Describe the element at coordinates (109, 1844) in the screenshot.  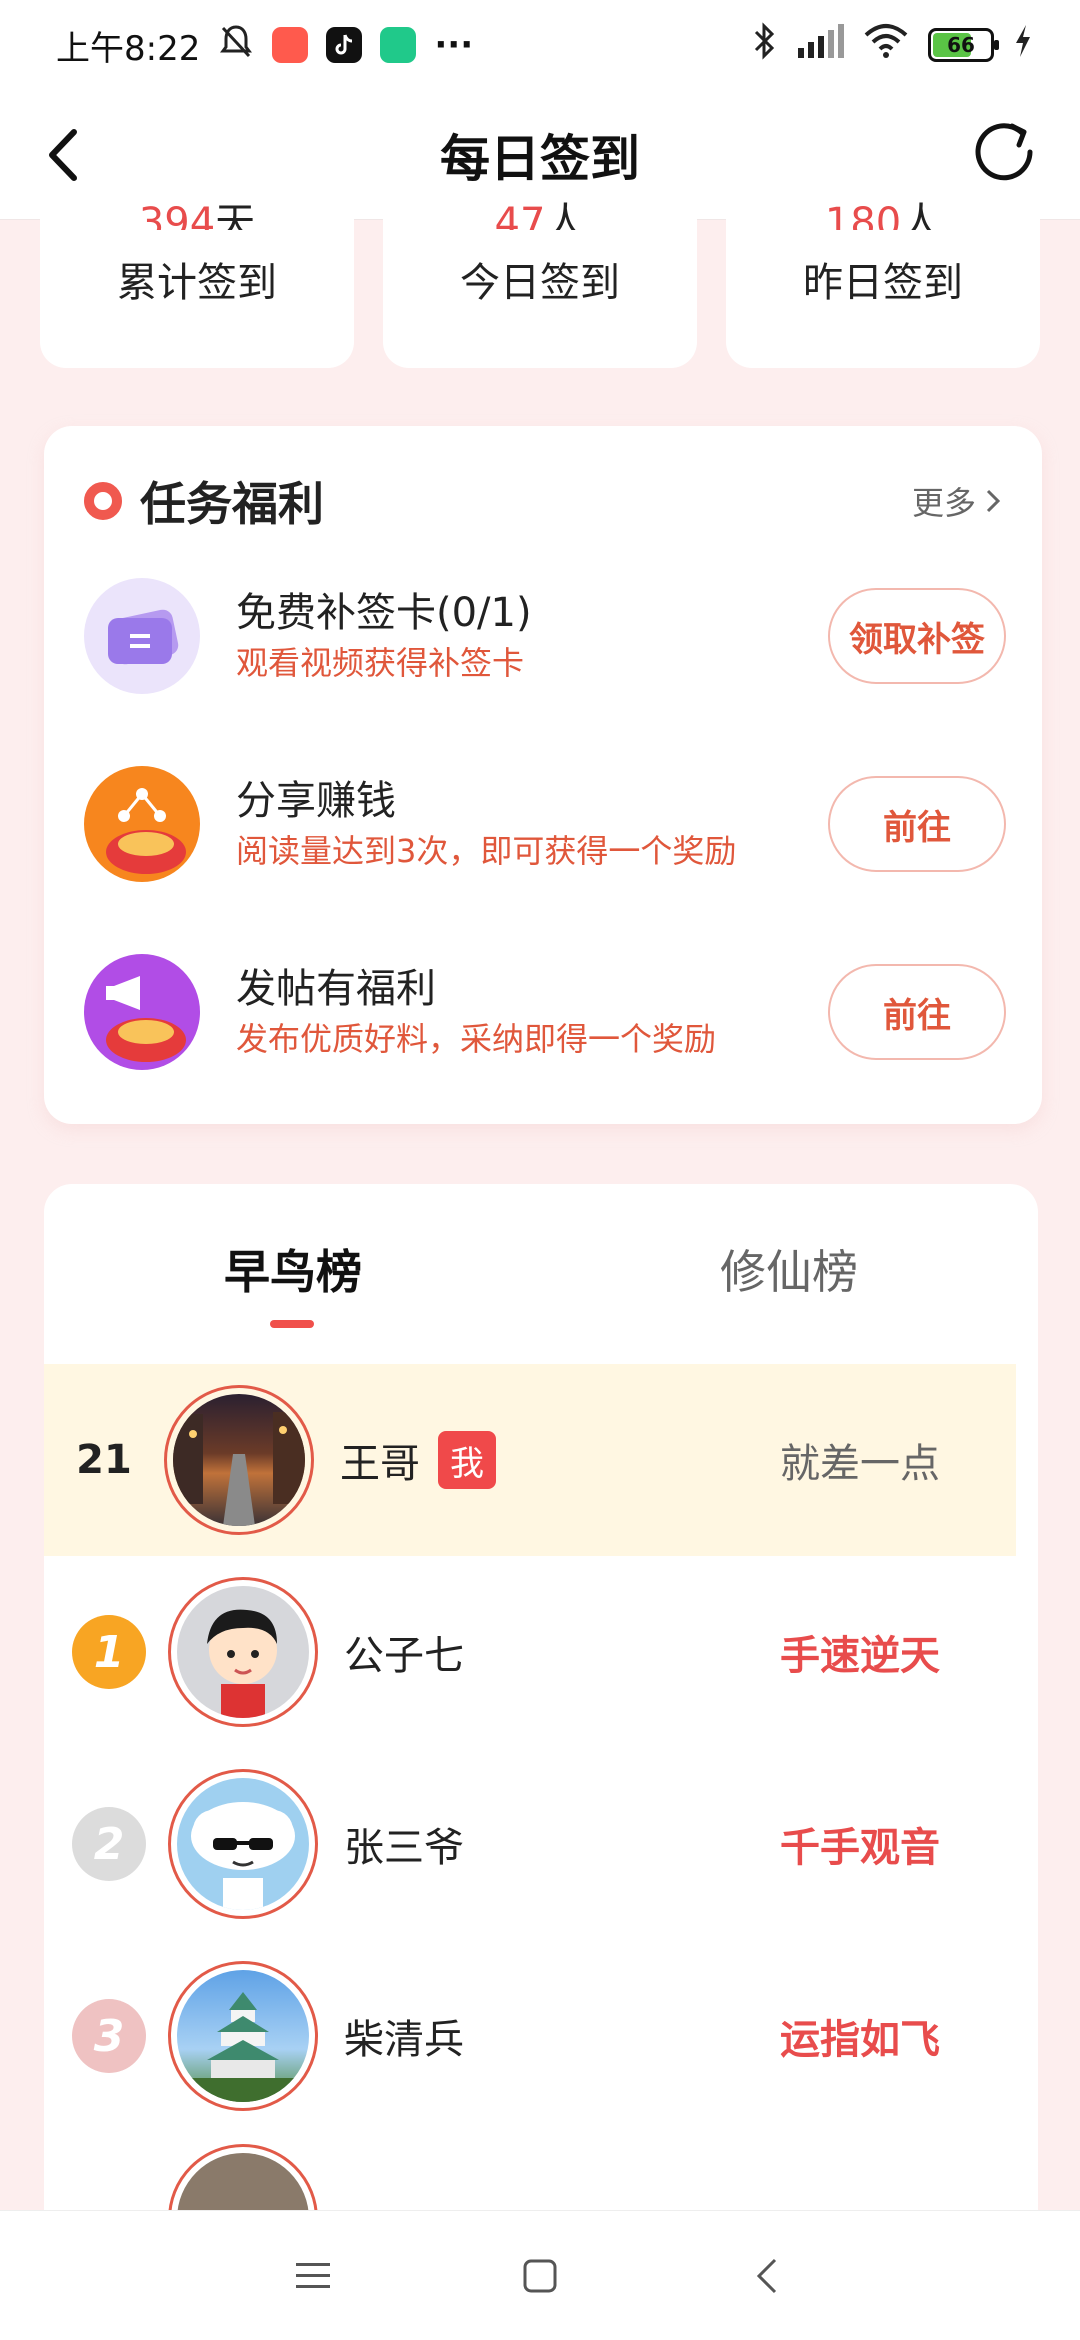
I see `silver-medal-icon: 2` at that location.